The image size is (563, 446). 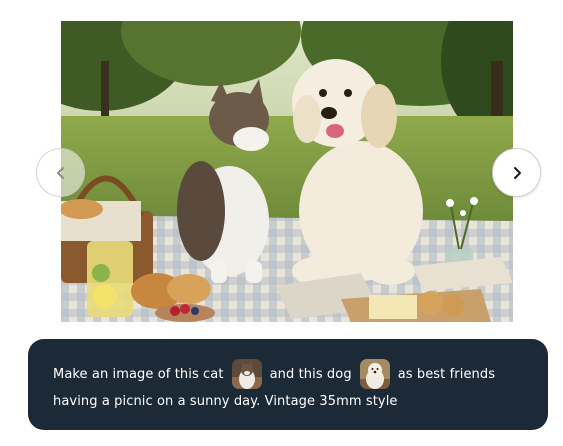 I want to click on previous-image-button, so click(x=60, y=172).